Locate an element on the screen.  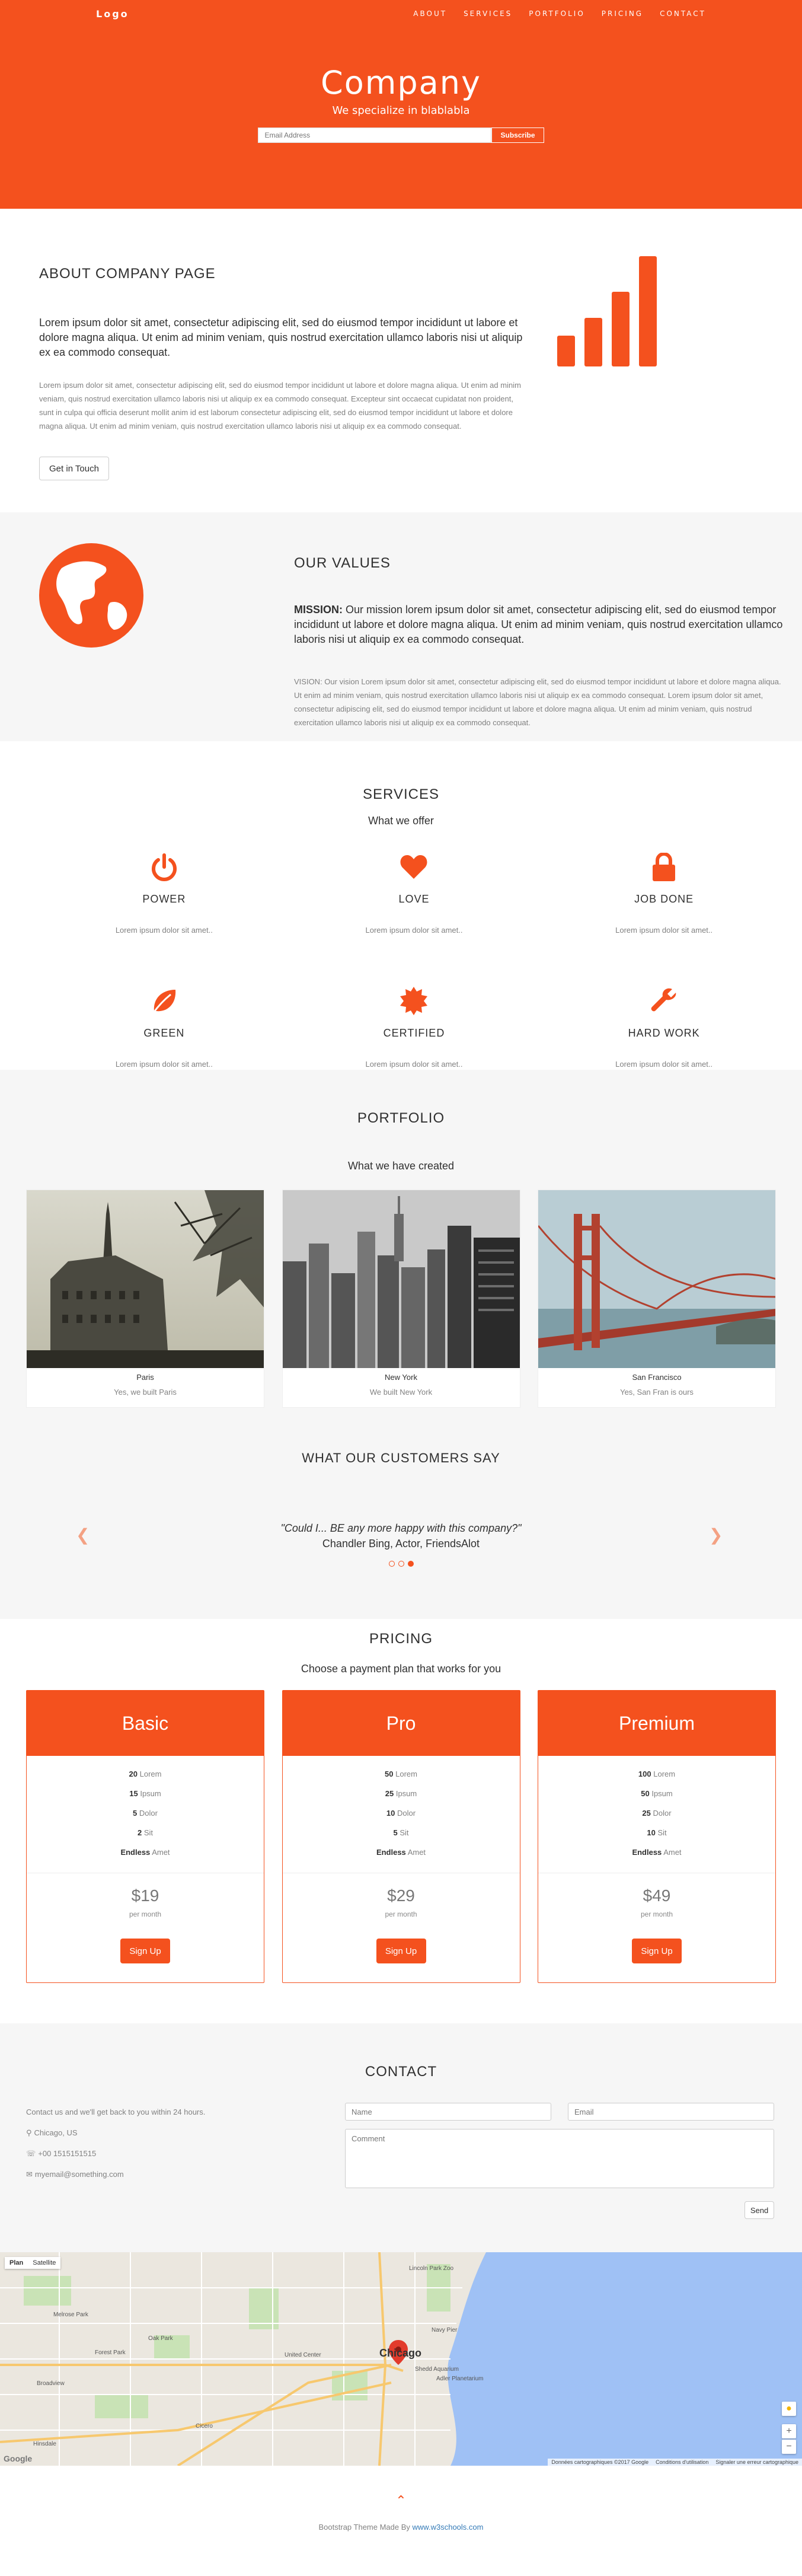
envelope-icon: ✉ is located at coordinates (30, 2174).